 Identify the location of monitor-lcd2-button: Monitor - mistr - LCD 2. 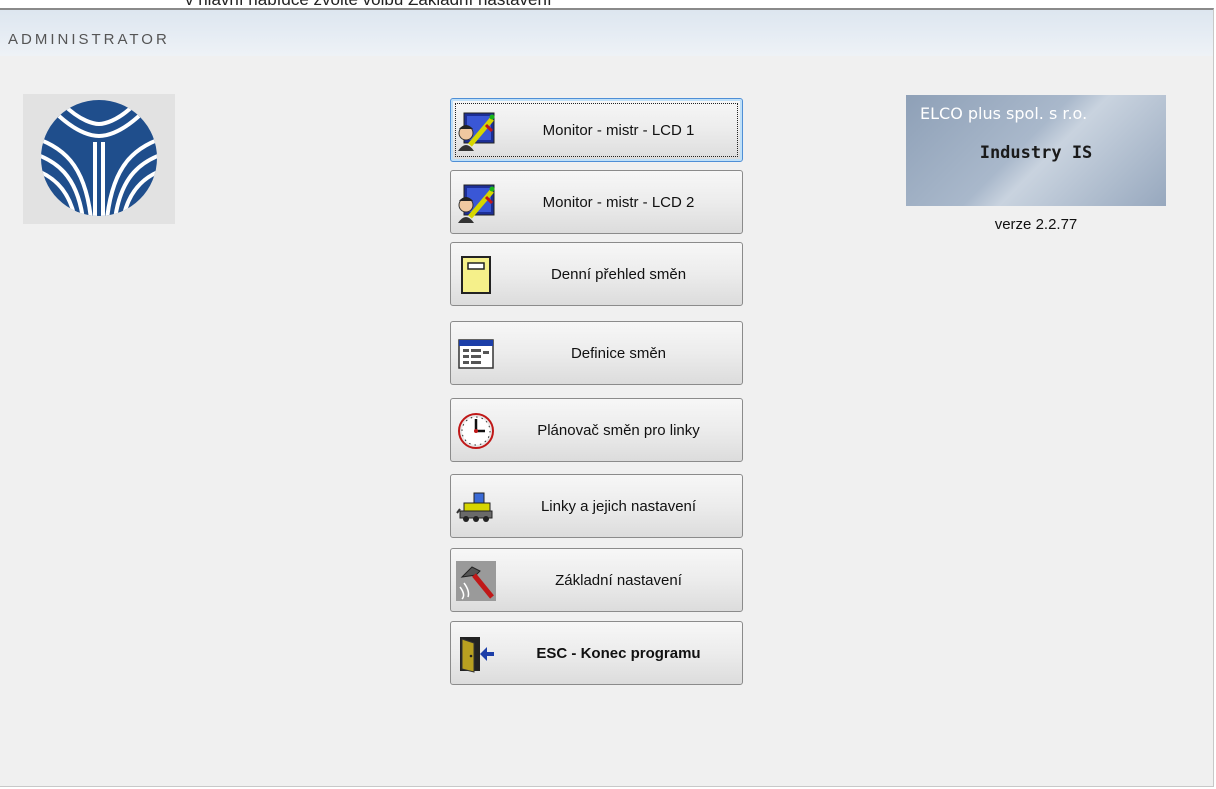
(596, 202).